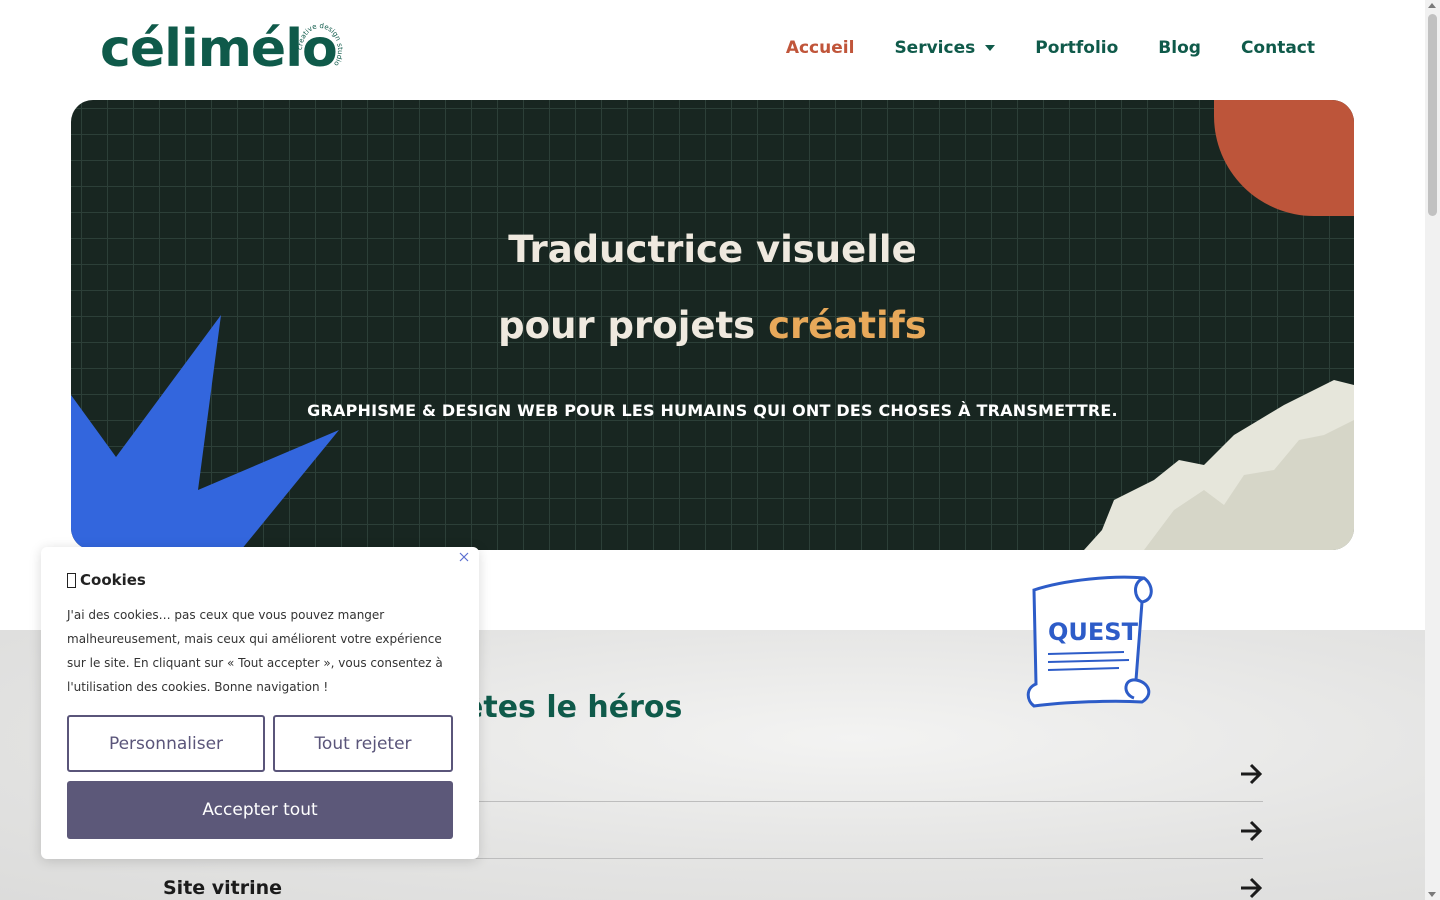  I want to click on quest-scroll-icon: QUEST, so click(1089, 641).